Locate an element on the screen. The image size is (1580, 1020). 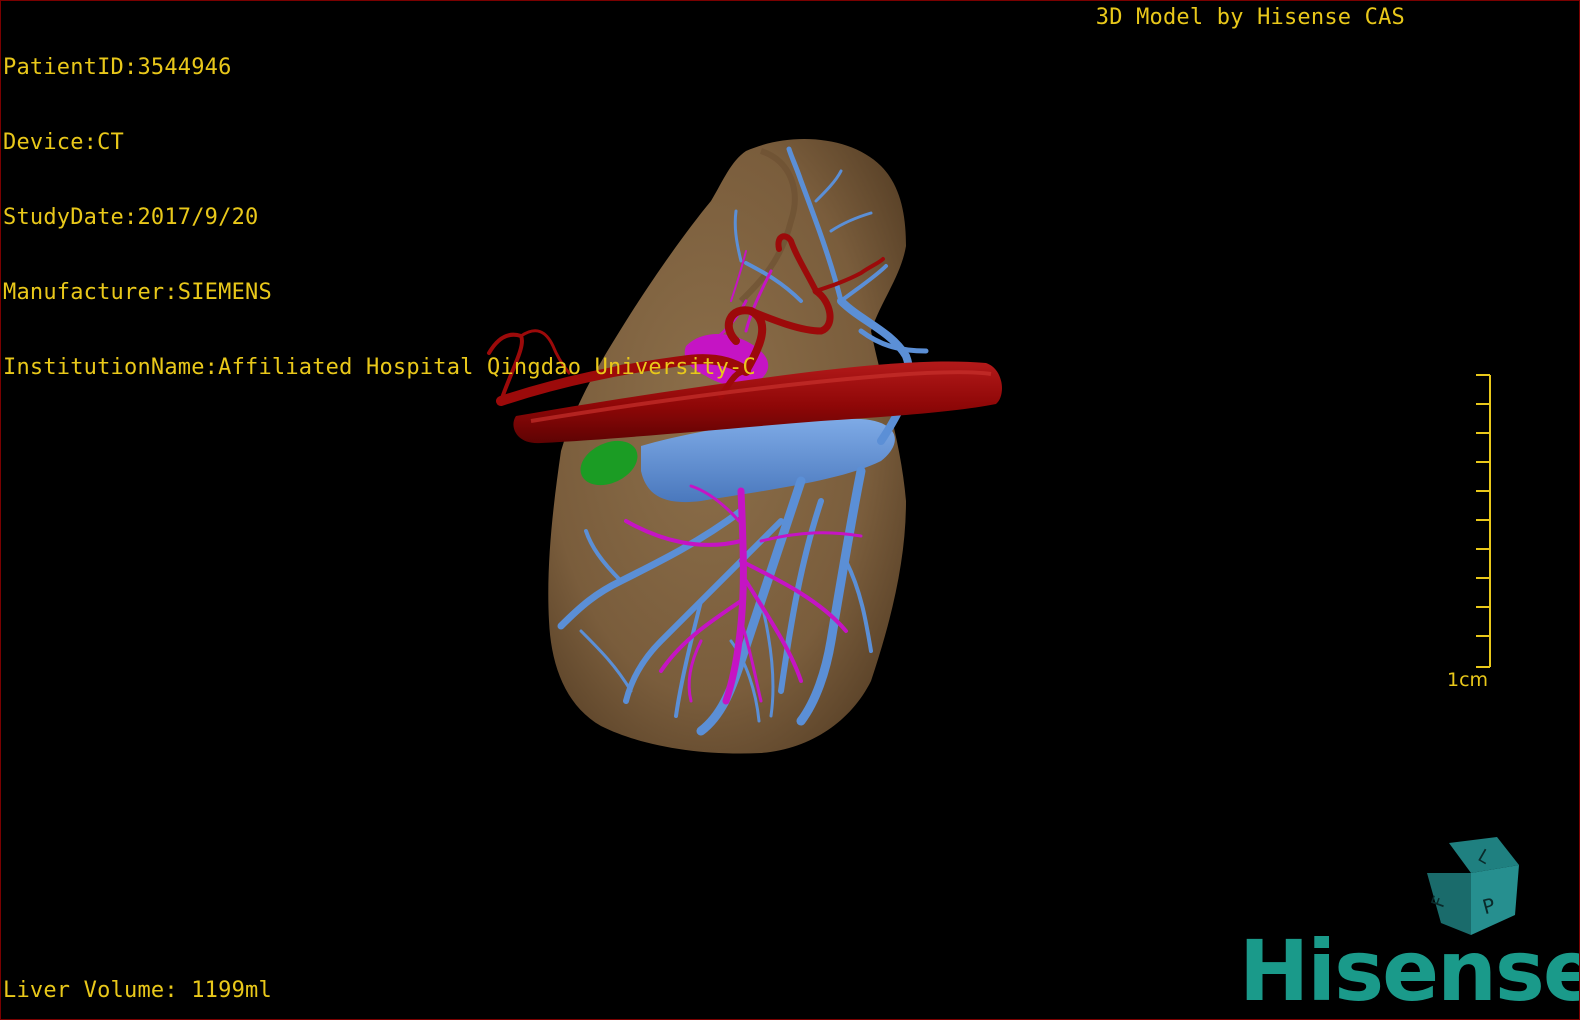
device-text: Device:CT is located at coordinates (64, 142).